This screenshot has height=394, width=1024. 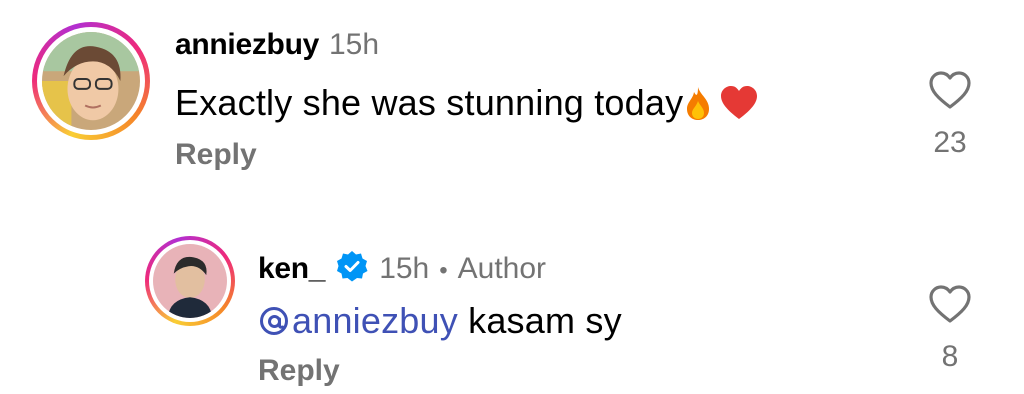 I want to click on username: ken_, so click(x=291, y=269).